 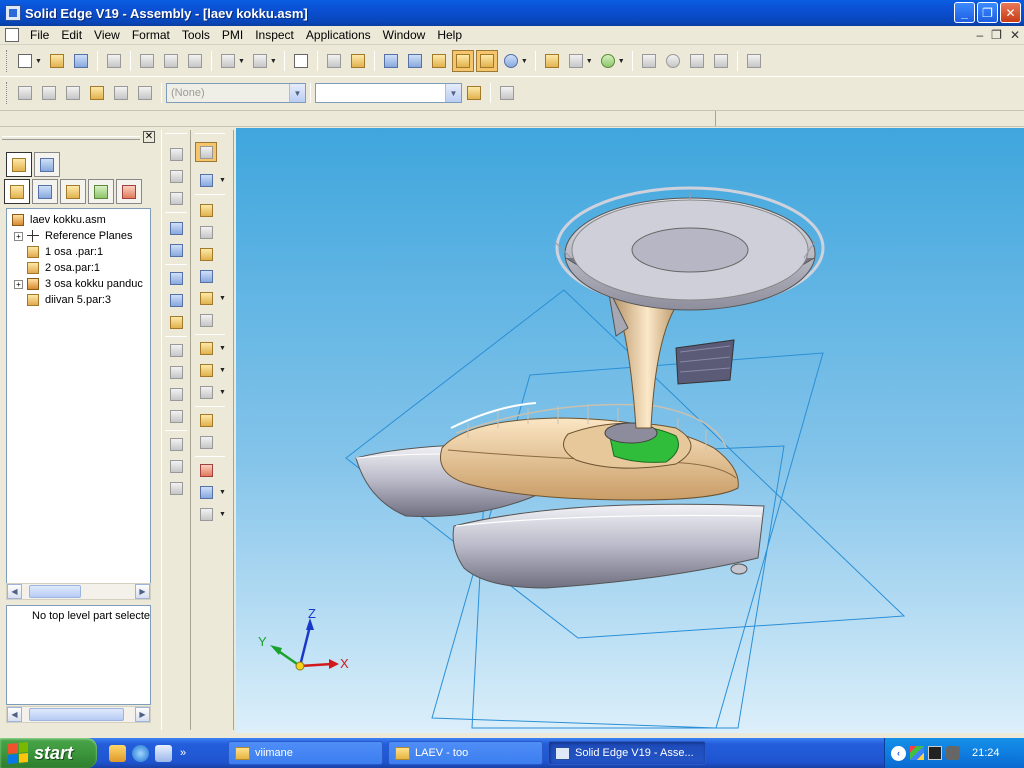 What do you see at coordinates (222, 348) in the screenshot?
I see `interference-dropdown-arrow: ▼` at bounding box center [222, 348].